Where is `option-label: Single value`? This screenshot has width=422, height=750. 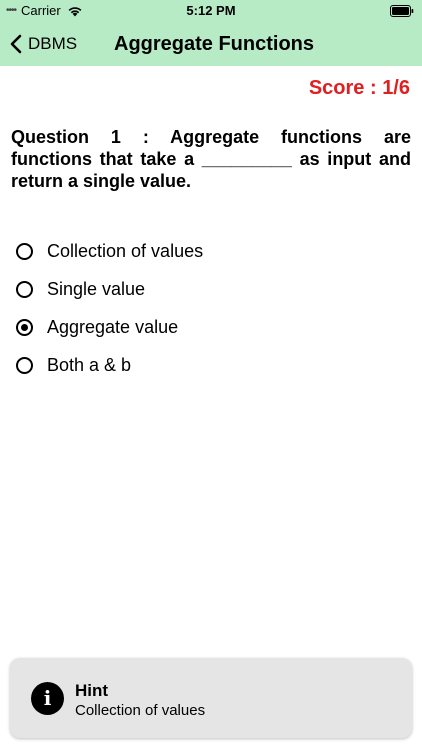 option-label: Single value is located at coordinates (96, 288).